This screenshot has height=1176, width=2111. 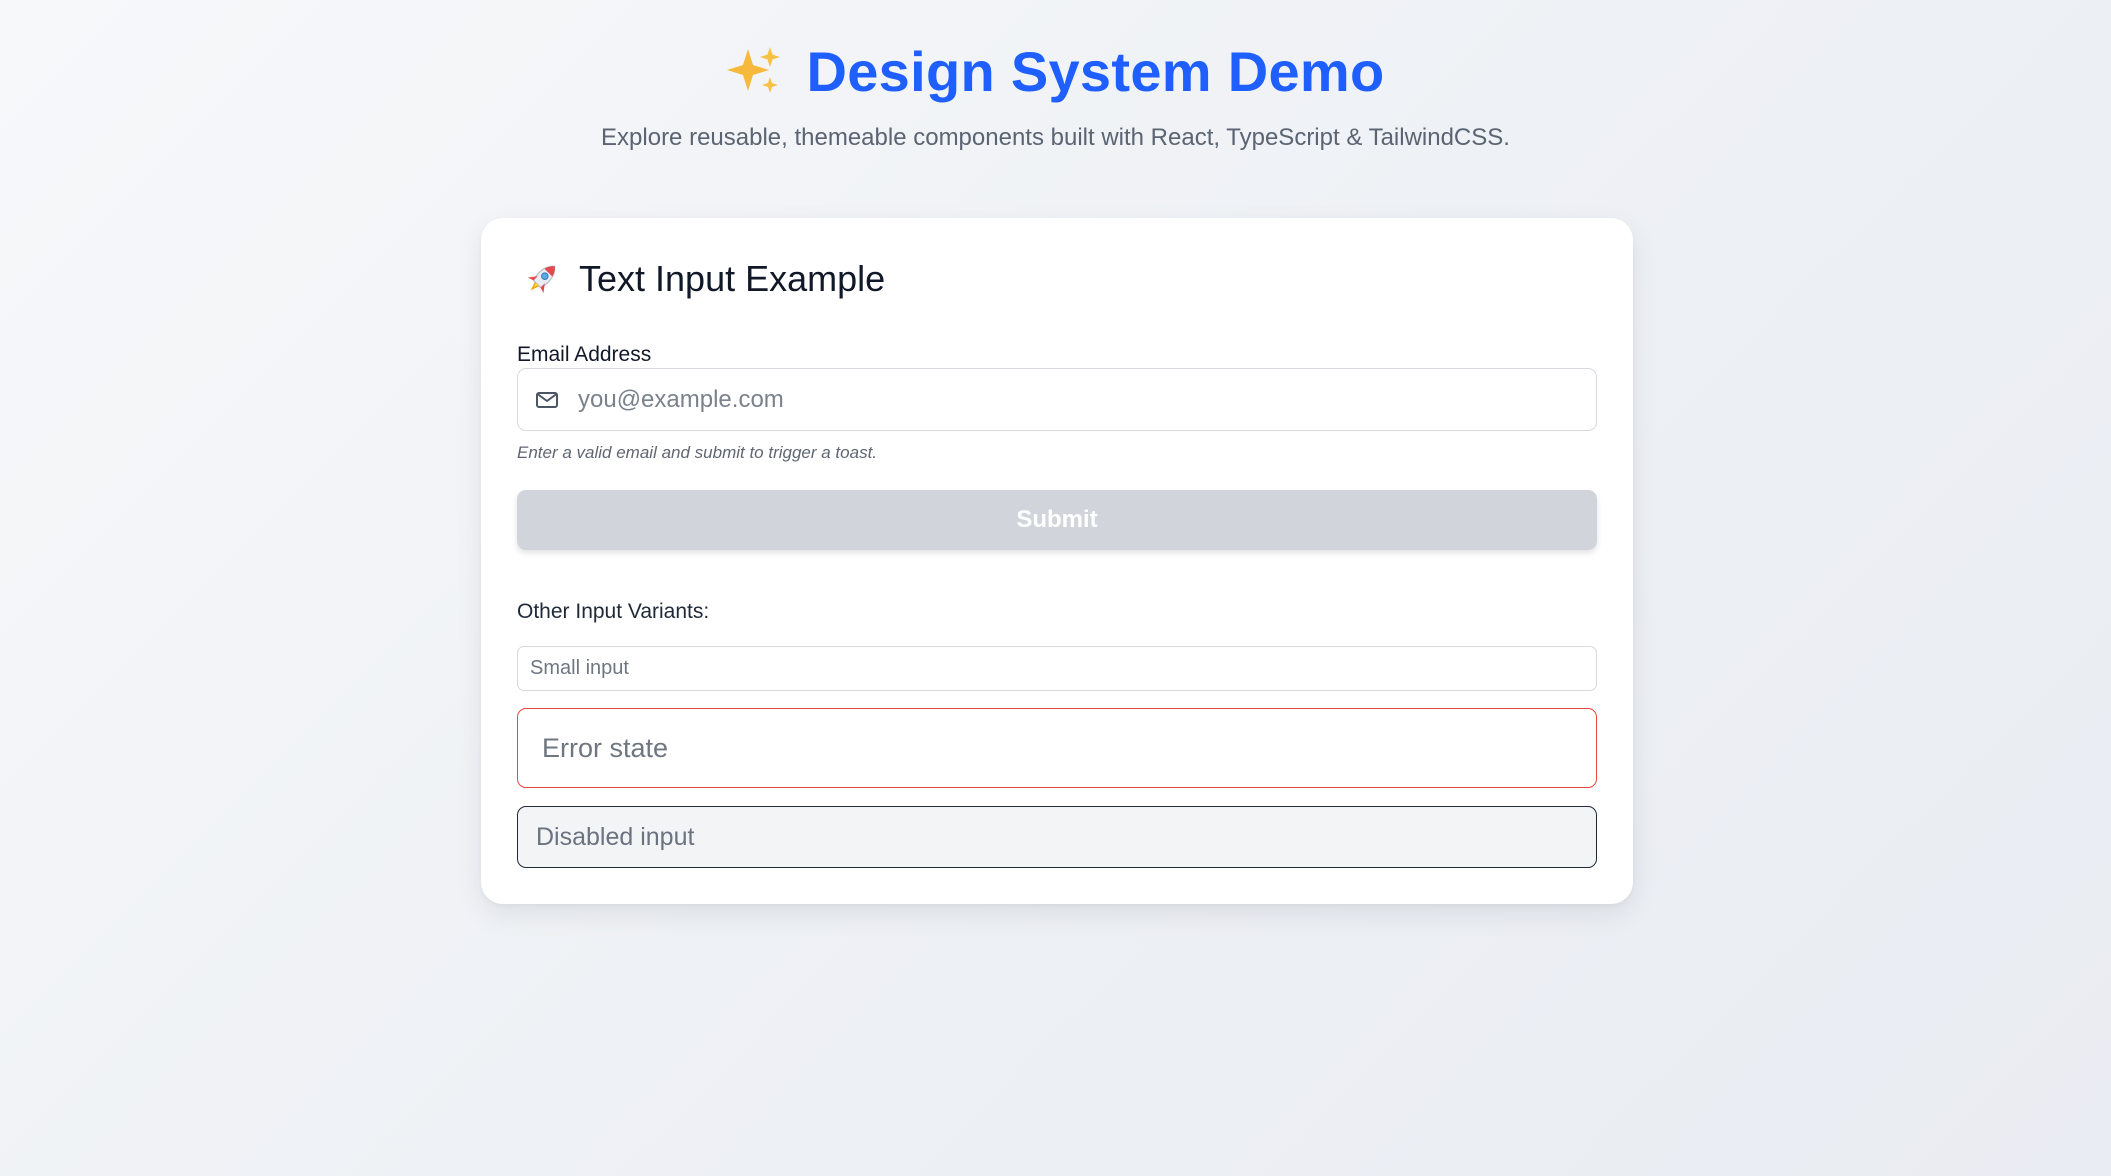 What do you see at coordinates (542, 279) in the screenshot?
I see `rocket-icon` at bounding box center [542, 279].